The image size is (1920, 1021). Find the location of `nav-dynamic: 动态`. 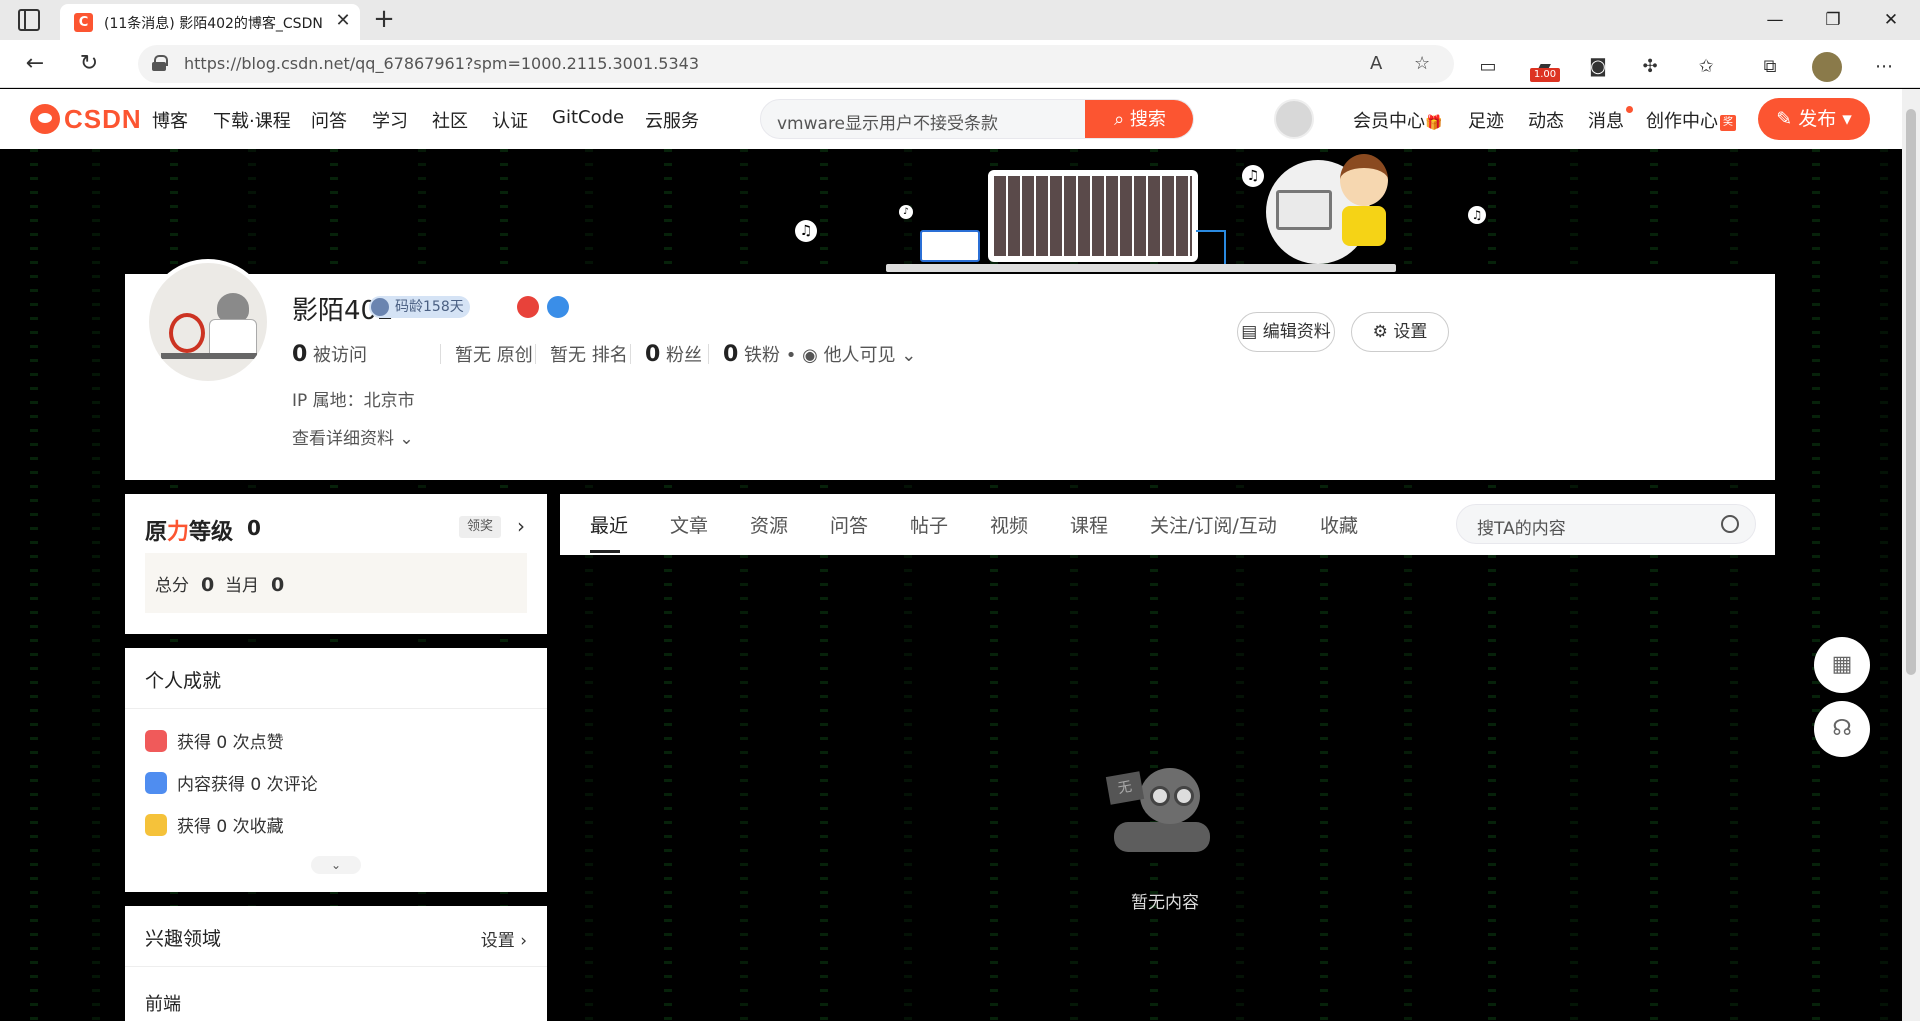

nav-dynamic: 动态 is located at coordinates (1546, 120).